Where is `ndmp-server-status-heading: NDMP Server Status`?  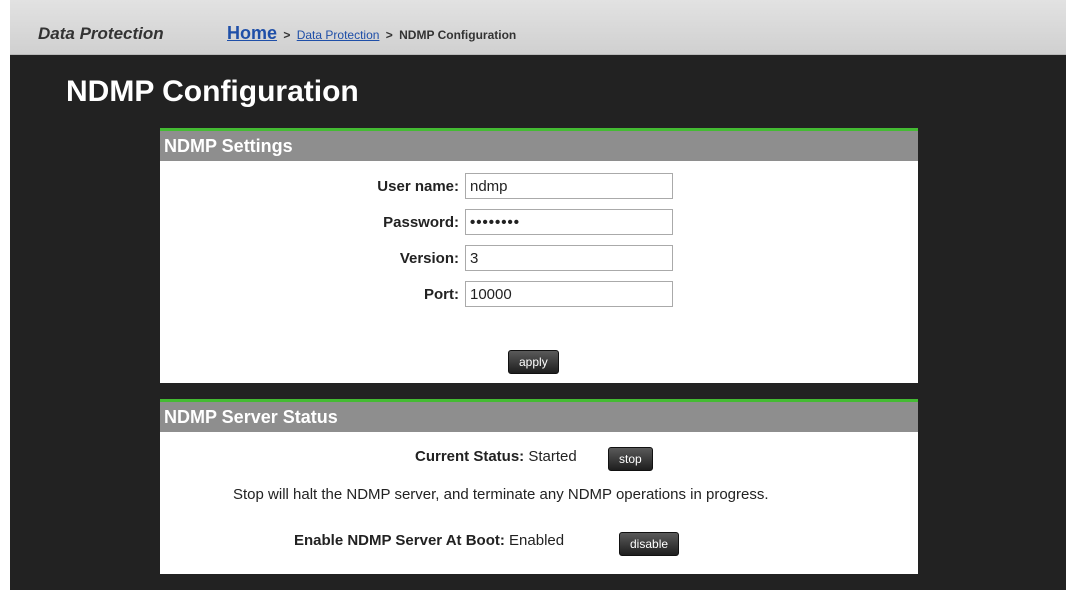 ndmp-server-status-heading: NDMP Server Status is located at coordinates (539, 417).